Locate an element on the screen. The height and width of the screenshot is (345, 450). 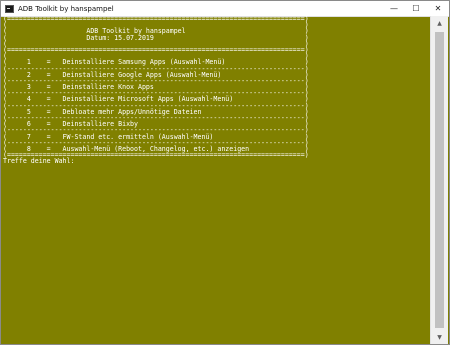
minimize-button: — is located at coordinates (394, 8).